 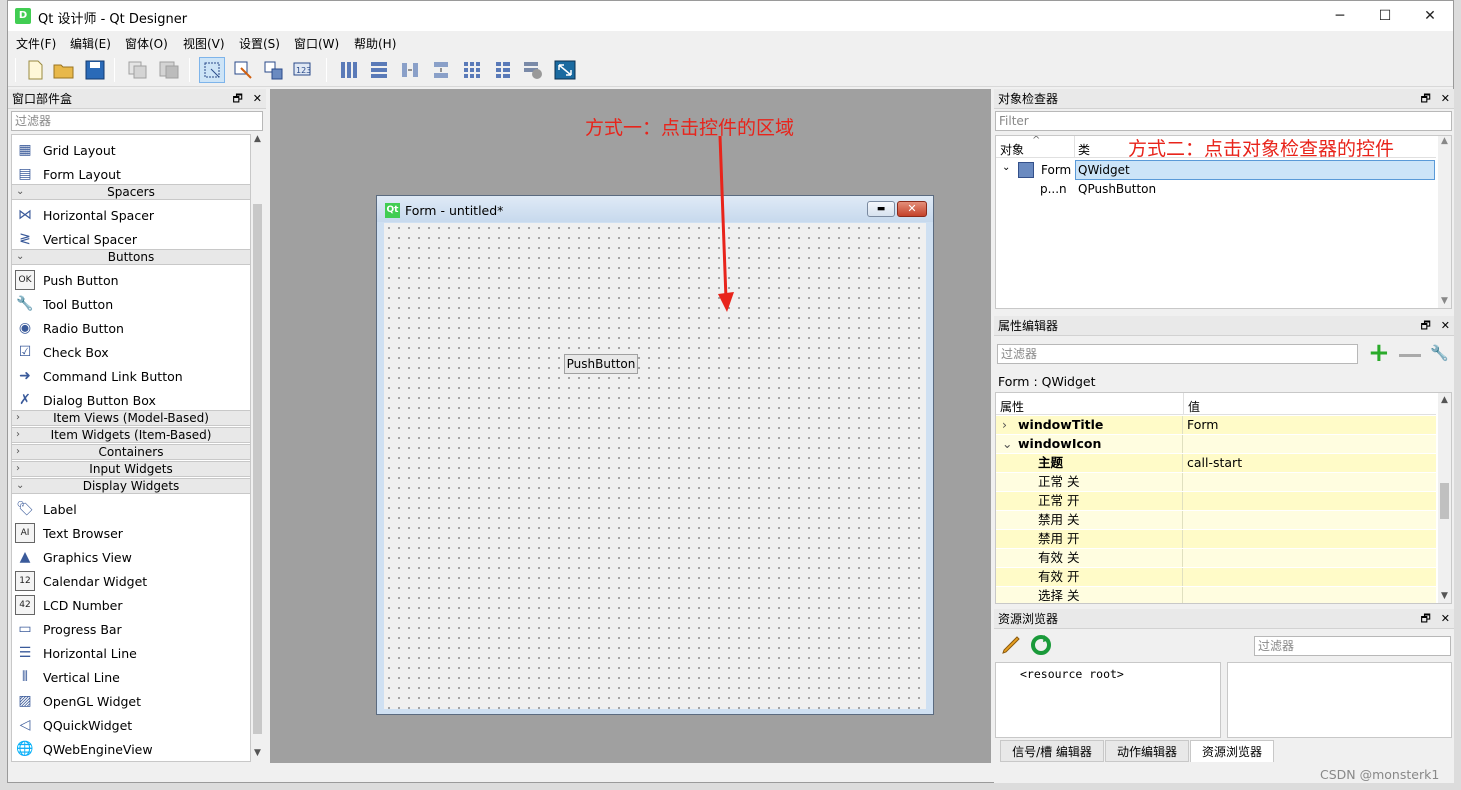 I want to click on widget-item: 42 LCD Number, so click(x=131, y=605).